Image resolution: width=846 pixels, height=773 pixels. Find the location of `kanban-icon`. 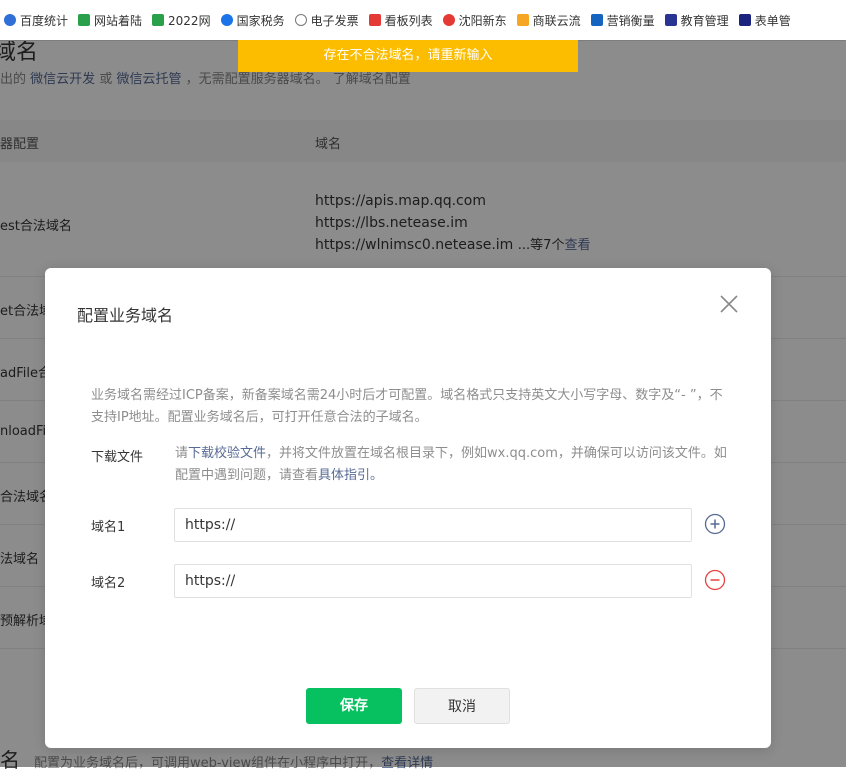

kanban-icon is located at coordinates (374, 20).